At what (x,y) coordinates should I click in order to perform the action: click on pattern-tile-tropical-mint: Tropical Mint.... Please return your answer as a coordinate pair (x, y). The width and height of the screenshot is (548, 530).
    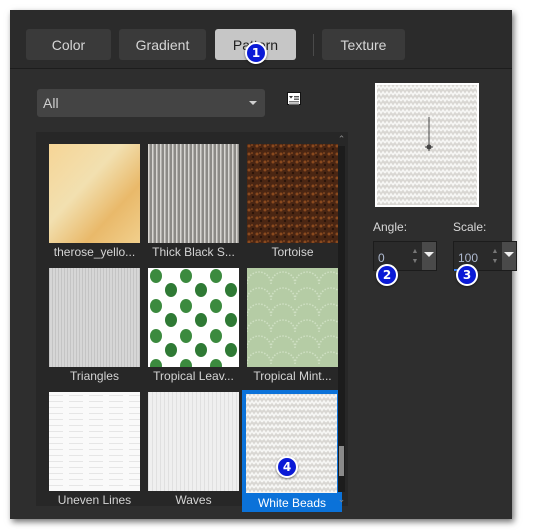
    Looking at the image, I should click on (292, 326).